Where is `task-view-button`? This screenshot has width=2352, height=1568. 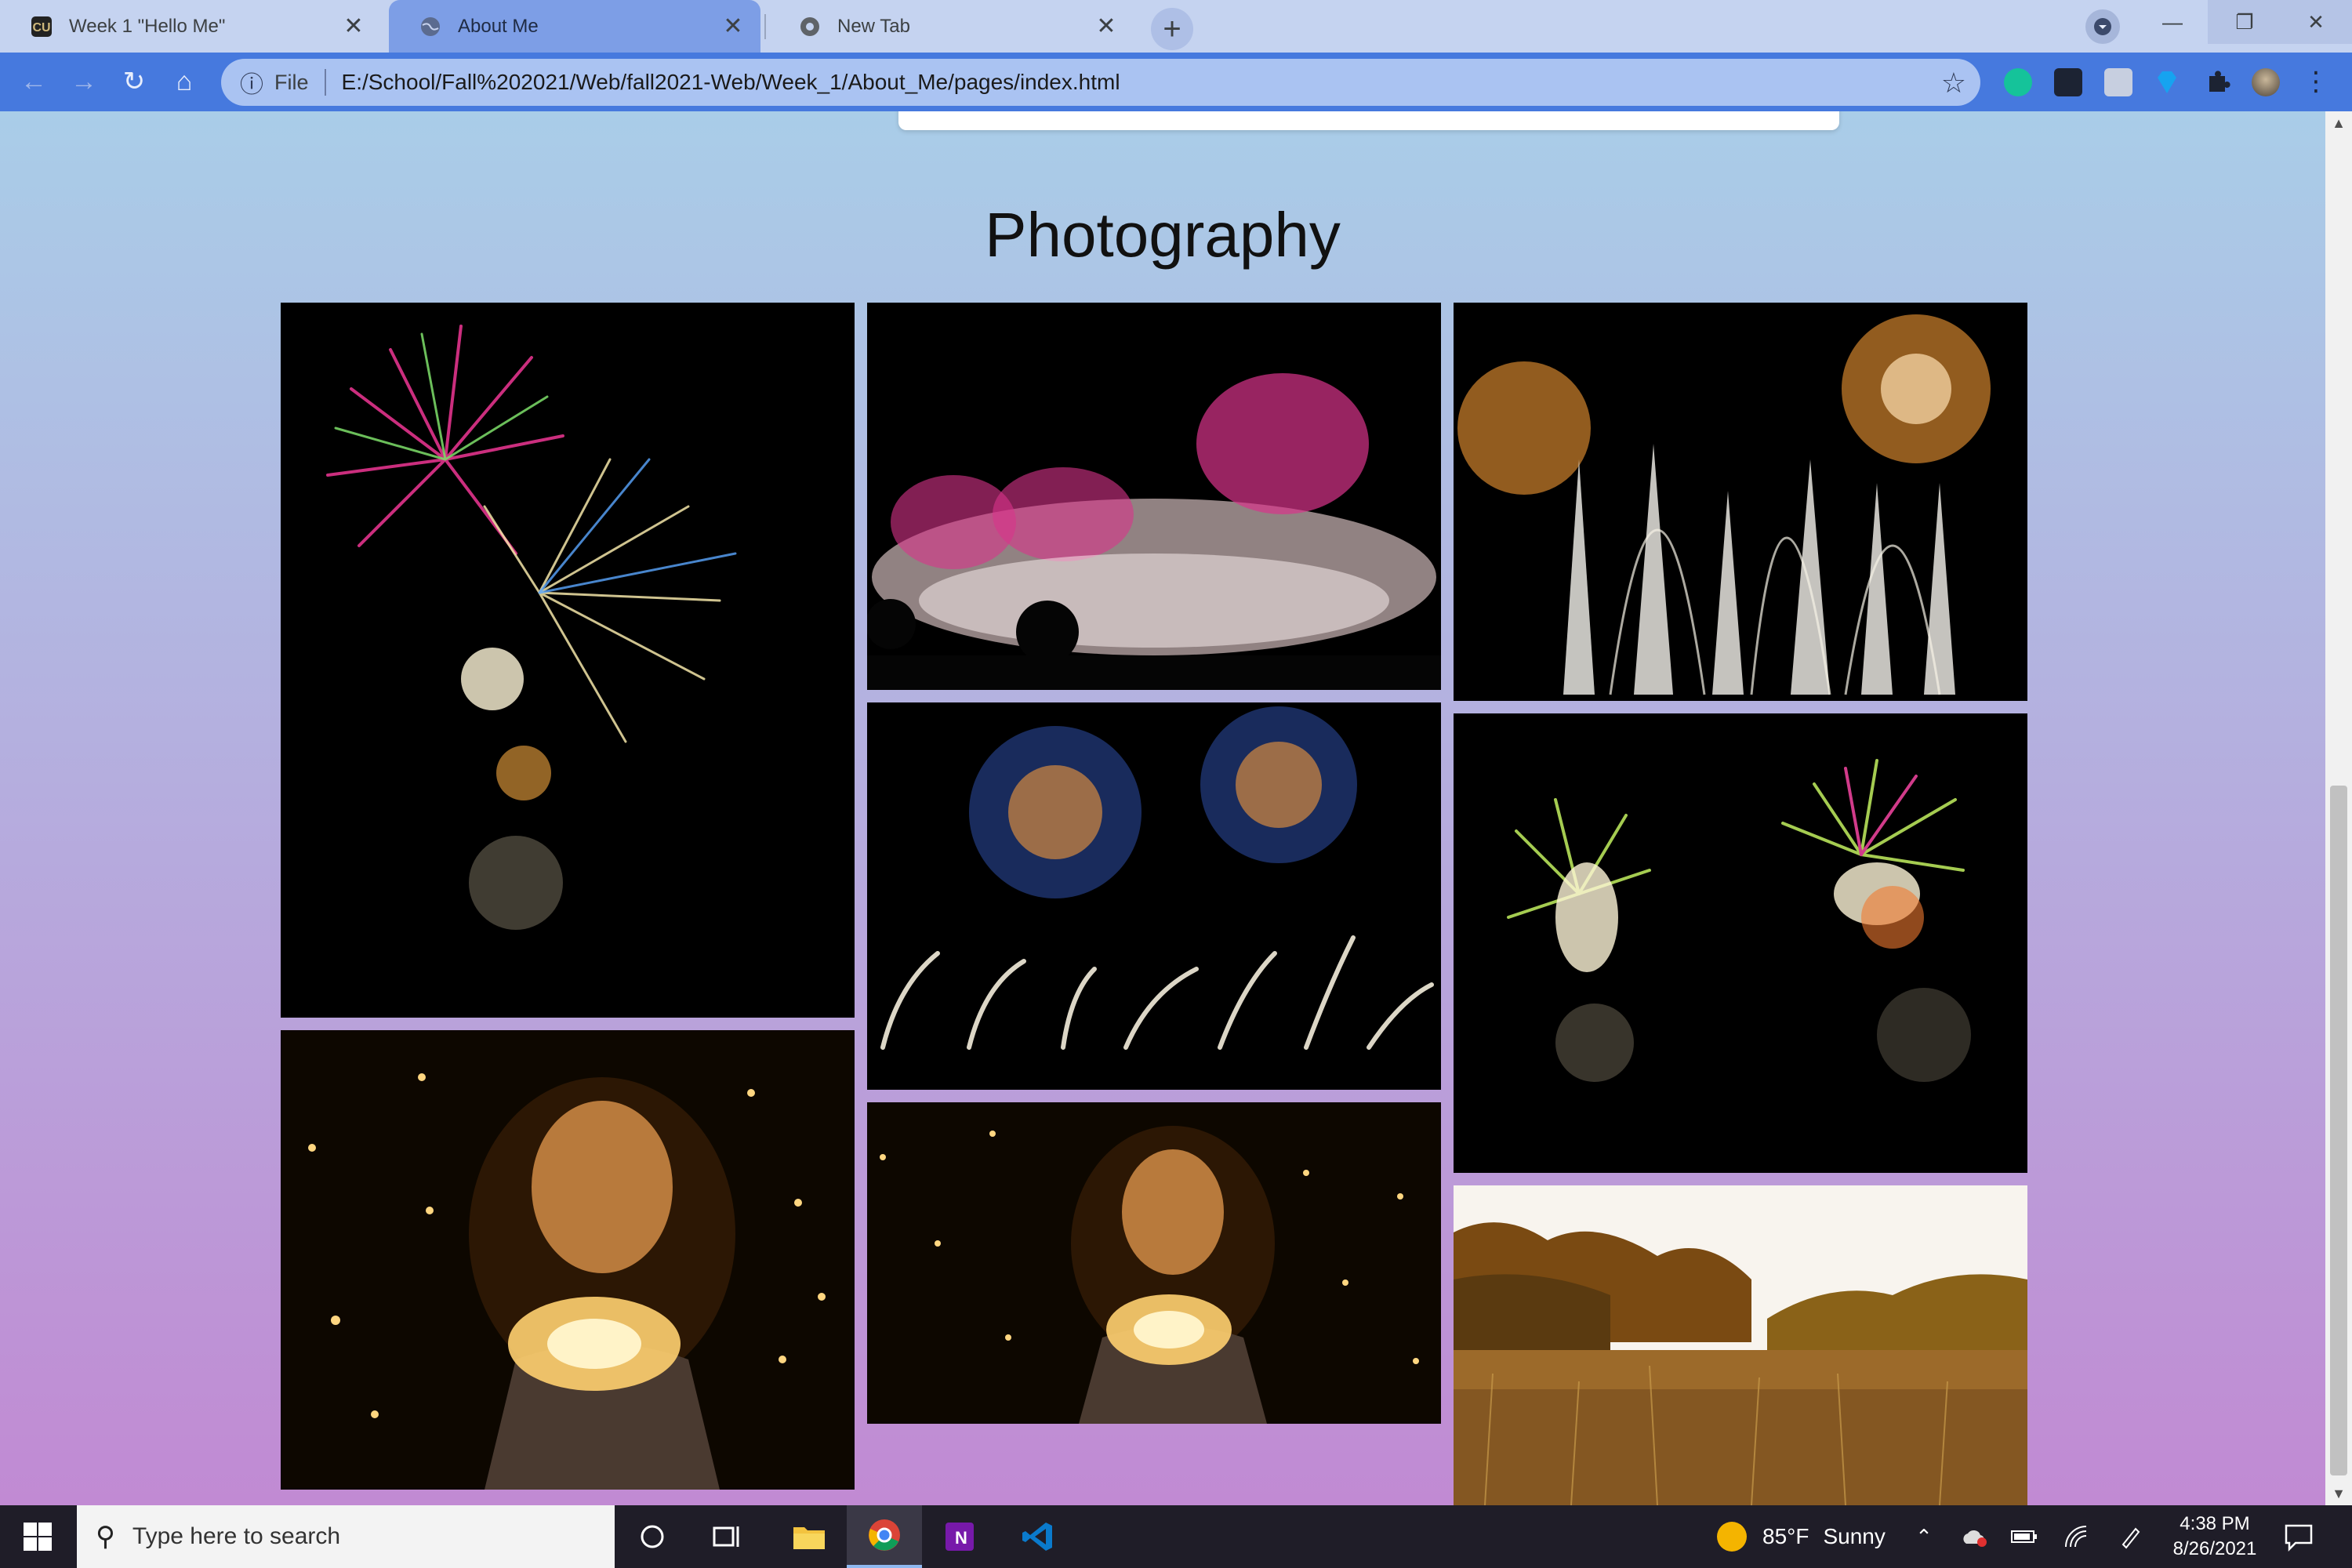 task-view-button is located at coordinates (727, 1536).